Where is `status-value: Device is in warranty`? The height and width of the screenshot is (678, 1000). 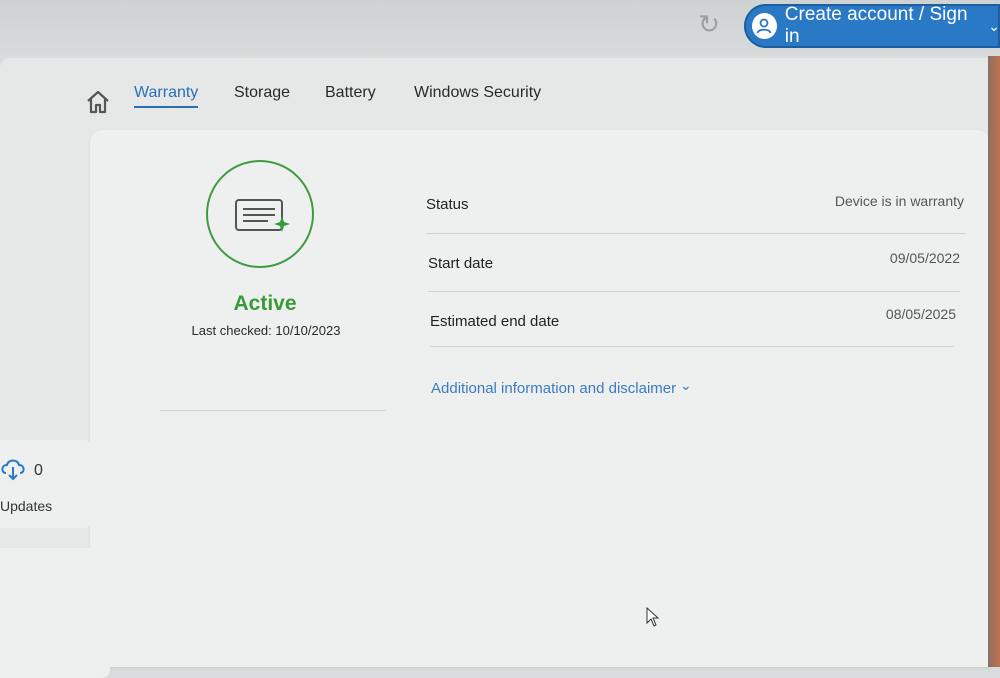
status-value: Device is in warranty is located at coordinates (899, 201).